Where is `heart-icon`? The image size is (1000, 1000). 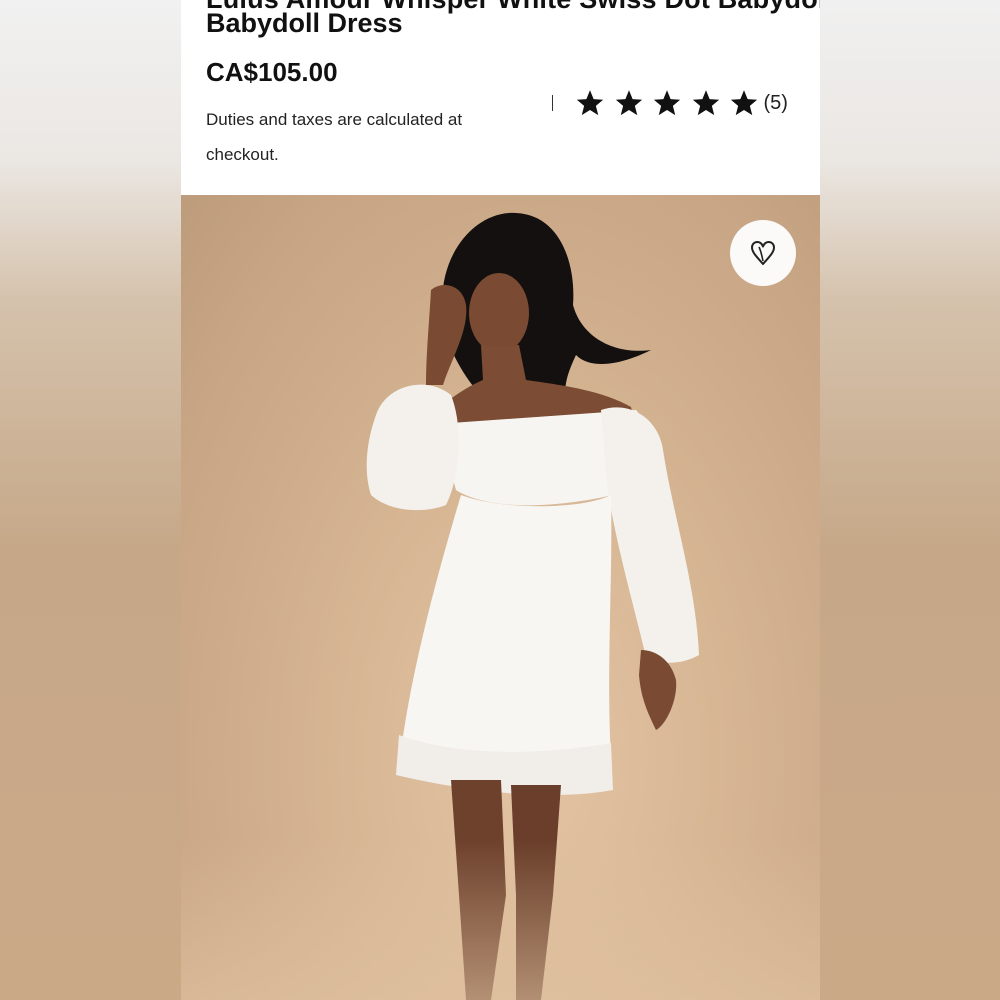
heart-icon is located at coordinates (763, 253).